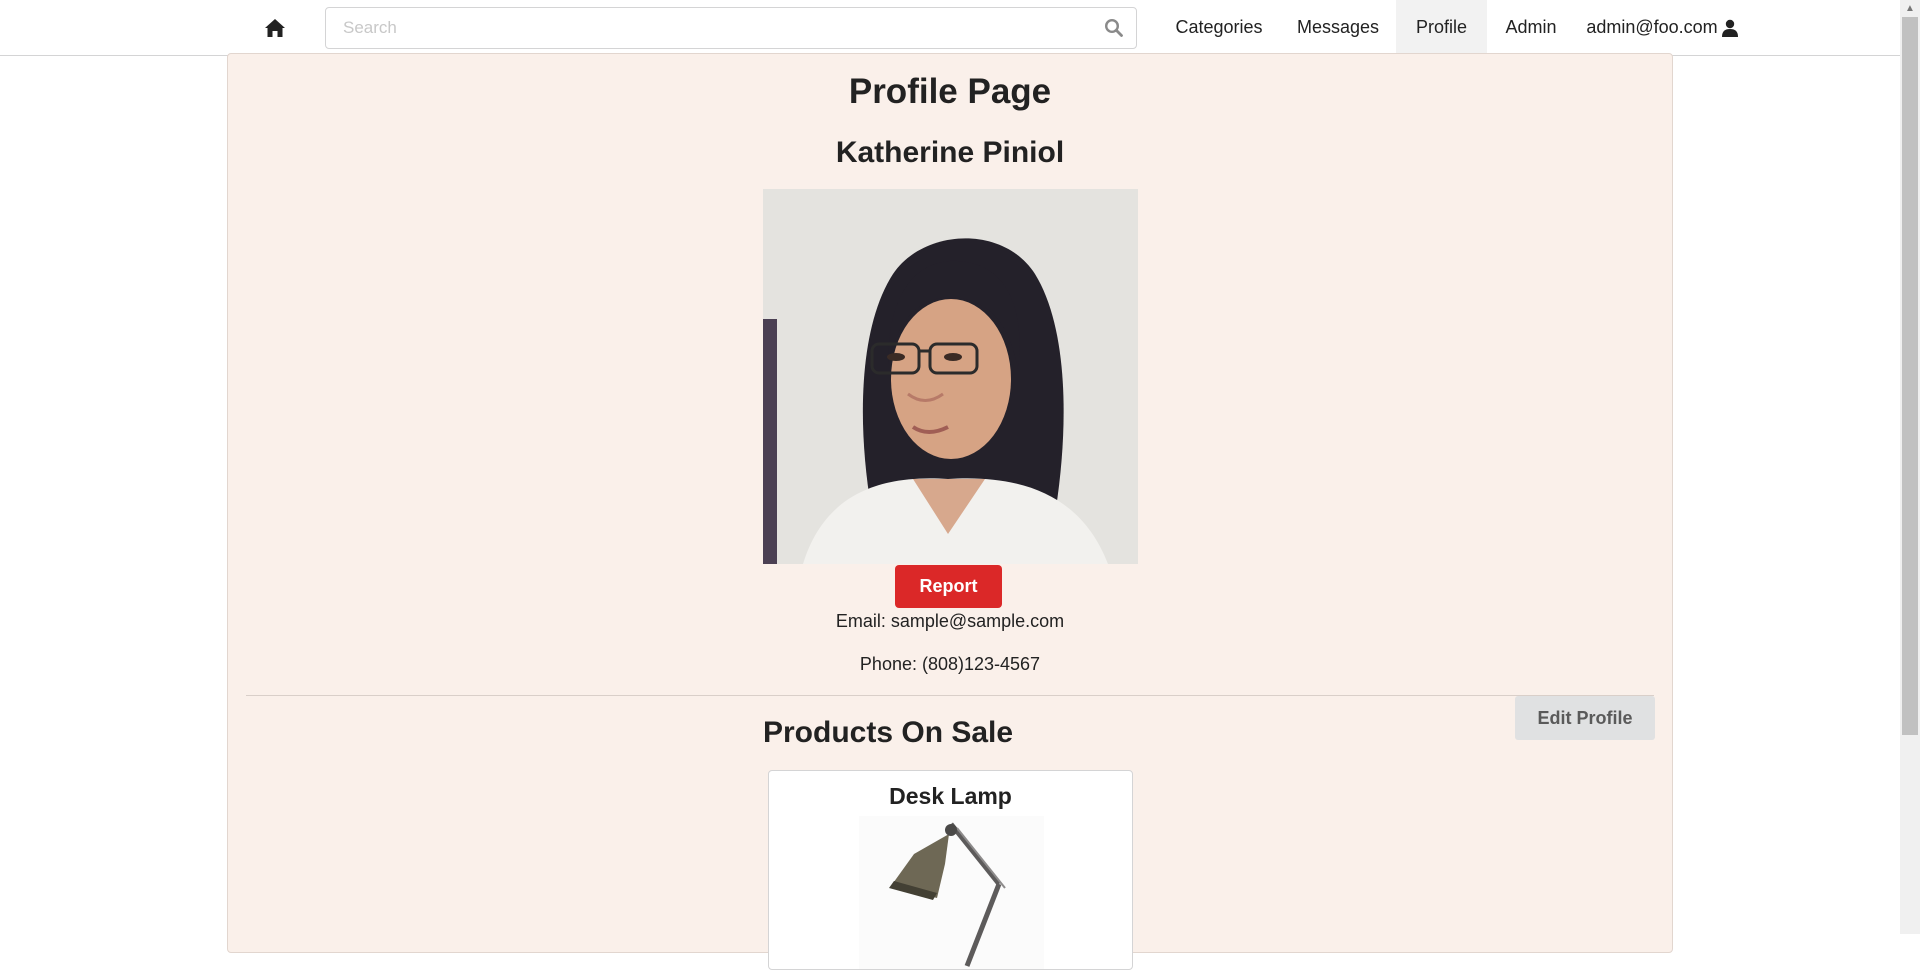 This screenshot has height=970, width=1920. I want to click on user-email-label: admin@foo.com, so click(1652, 27).